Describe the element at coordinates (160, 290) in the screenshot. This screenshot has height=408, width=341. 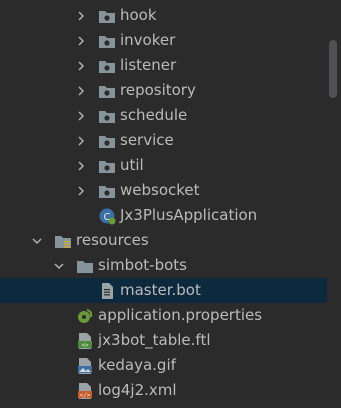
I see `tree-item-label: master.bot` at that location.